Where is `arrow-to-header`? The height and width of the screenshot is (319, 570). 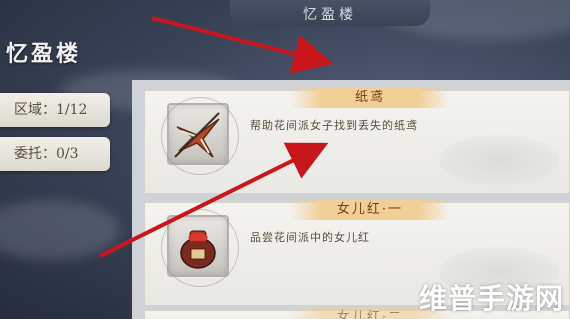 arrow-to-header is located at coordinates (242, 45).